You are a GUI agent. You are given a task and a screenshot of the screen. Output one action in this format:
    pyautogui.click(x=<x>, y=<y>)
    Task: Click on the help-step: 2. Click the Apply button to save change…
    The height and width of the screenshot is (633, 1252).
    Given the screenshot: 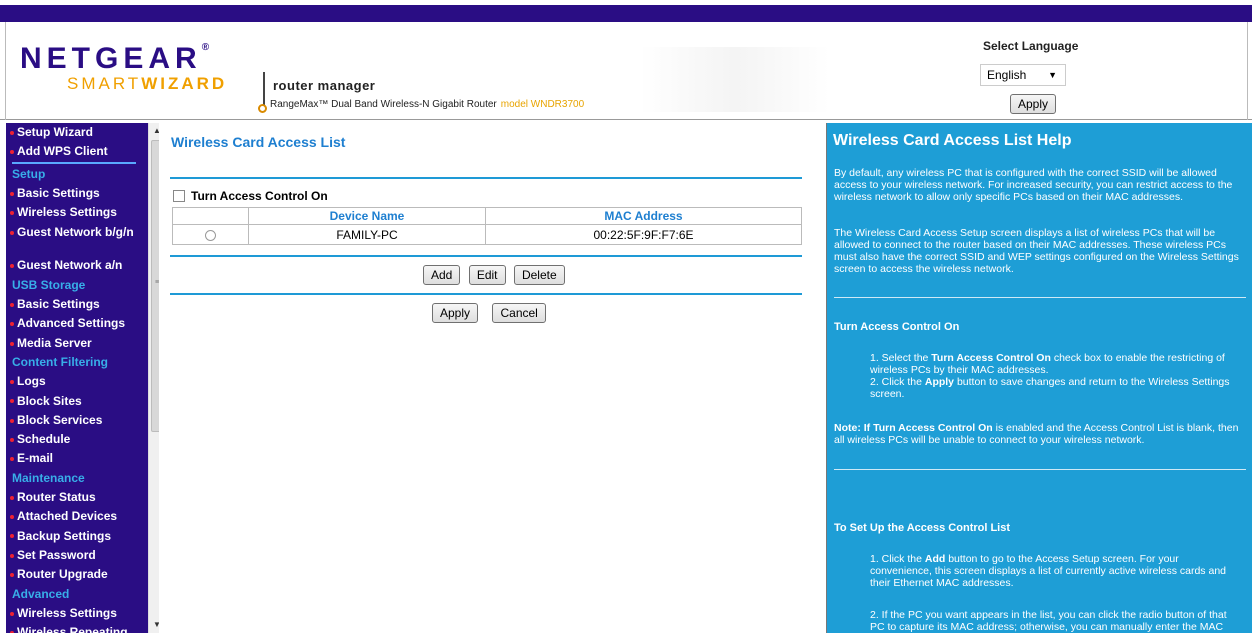 What is the action you would take?
    pyautogui.click(x=1055, y=388)
    